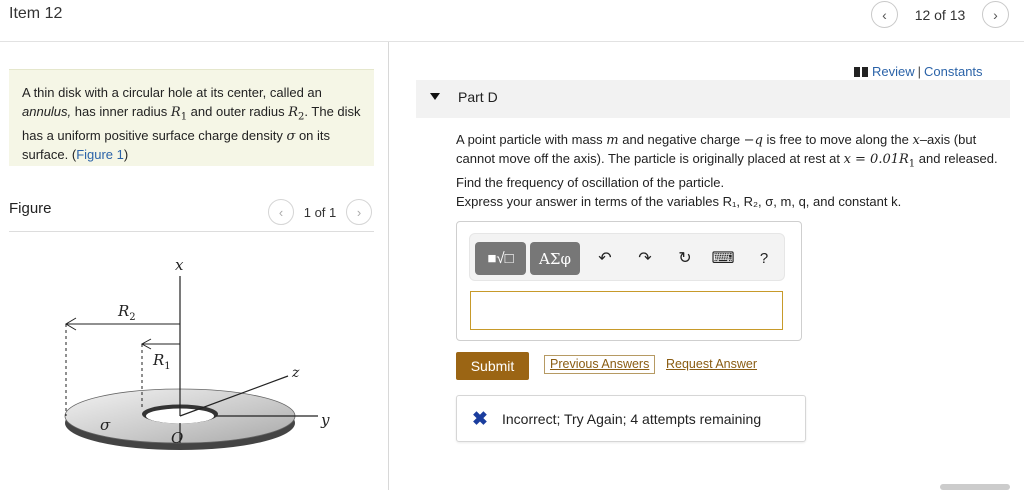  What do you see at coordinates (612, 140) in the screenshot?
I see `var-m: m` at bounding box center [612, 140].